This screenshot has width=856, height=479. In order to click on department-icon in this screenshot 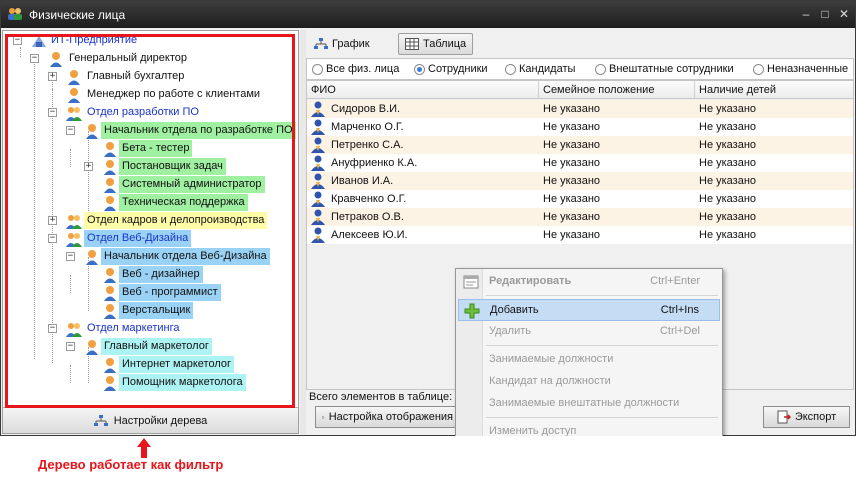, I will do `click(74, 114)`.